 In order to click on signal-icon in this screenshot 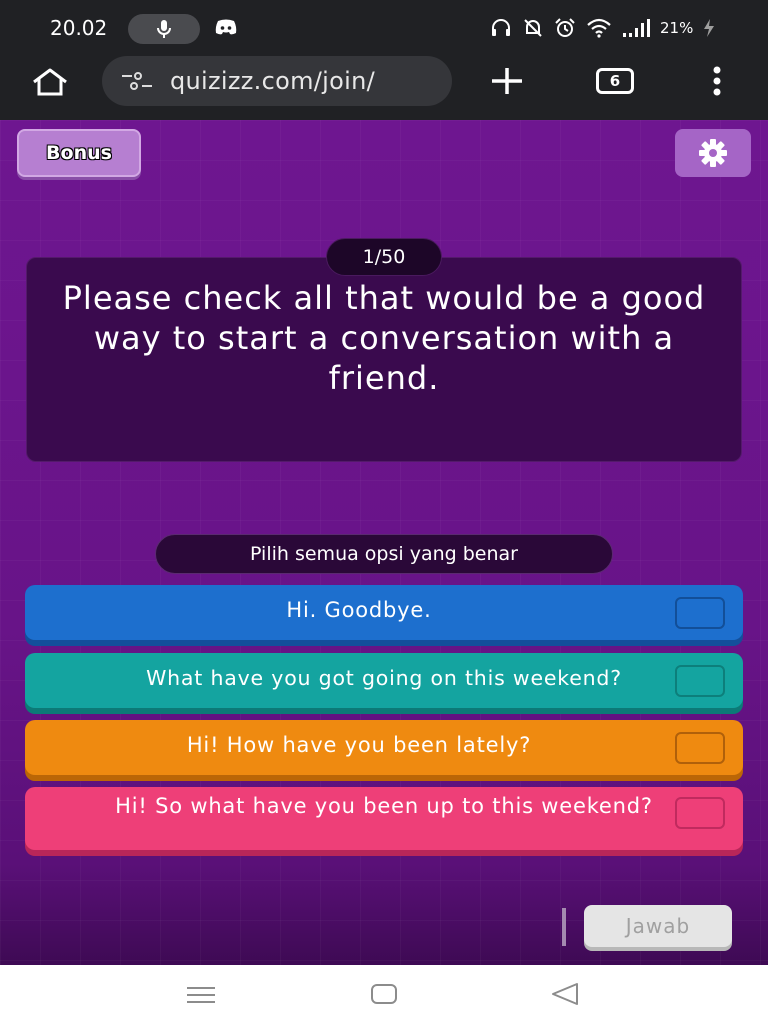, I will do `click(636, 28)`.